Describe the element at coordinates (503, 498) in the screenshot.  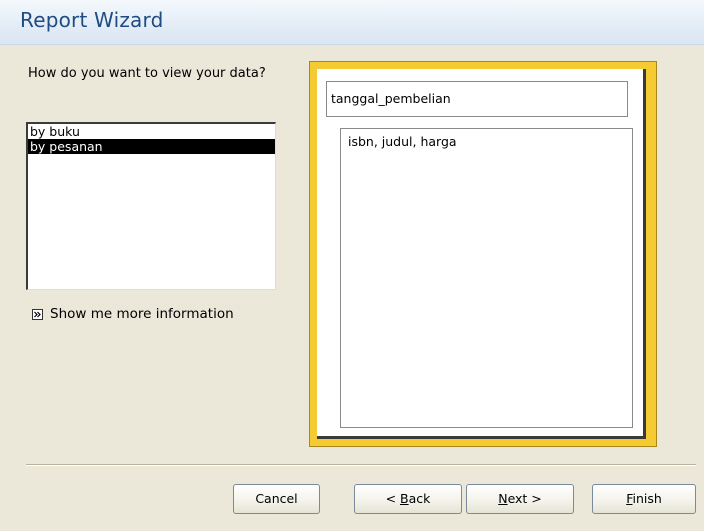
I see `next-button-accel: N` at that location.